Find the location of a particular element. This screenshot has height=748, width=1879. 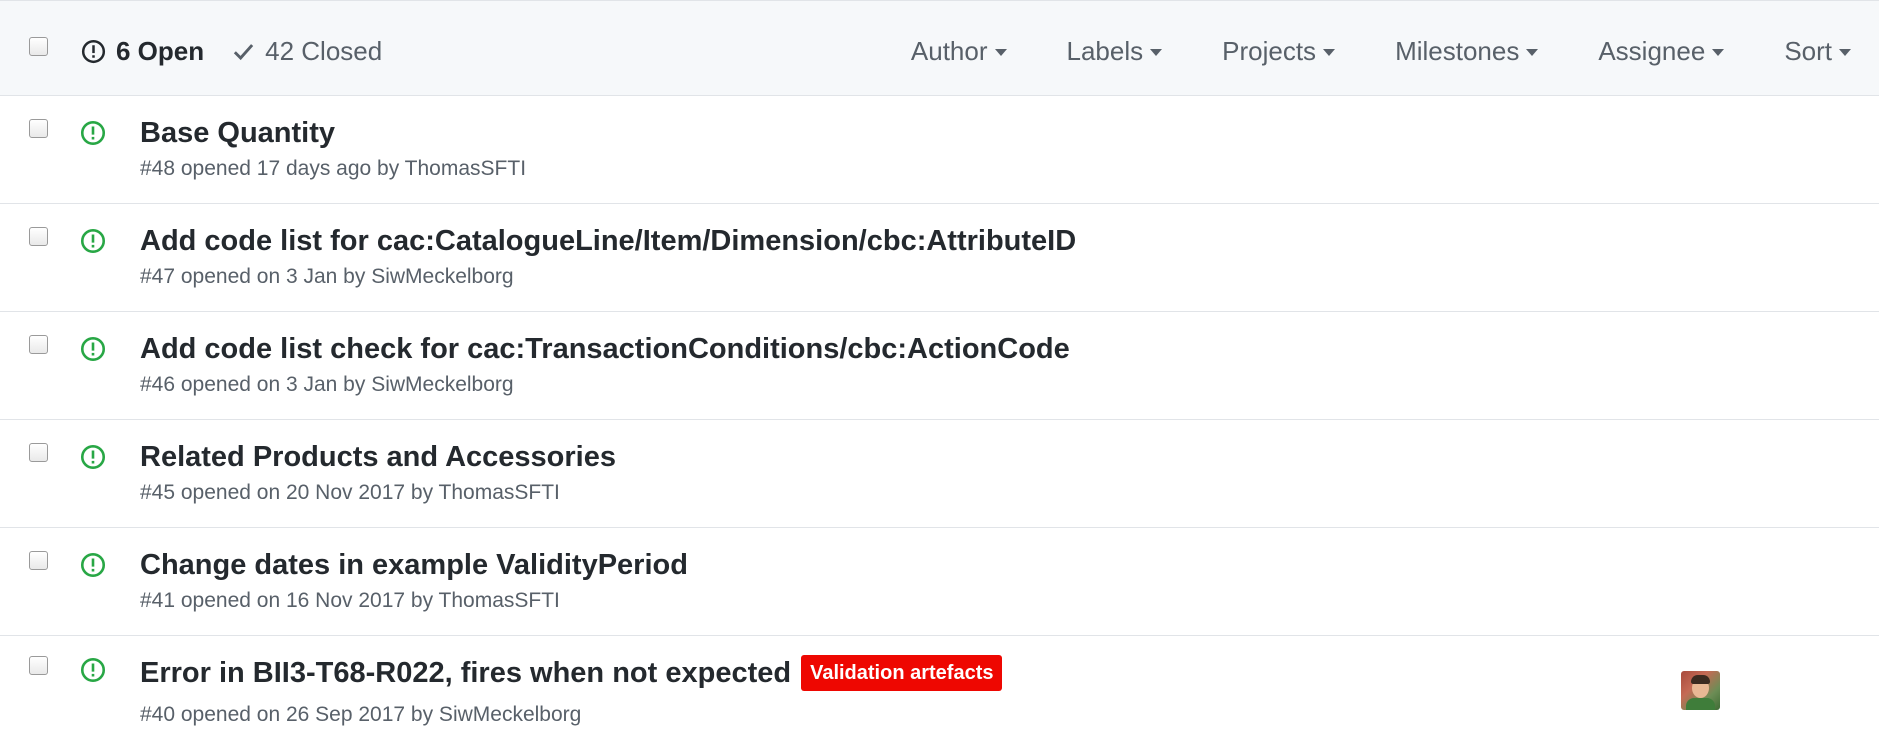

projects-filter-label: Projects is located at coordinates (1269, 50).